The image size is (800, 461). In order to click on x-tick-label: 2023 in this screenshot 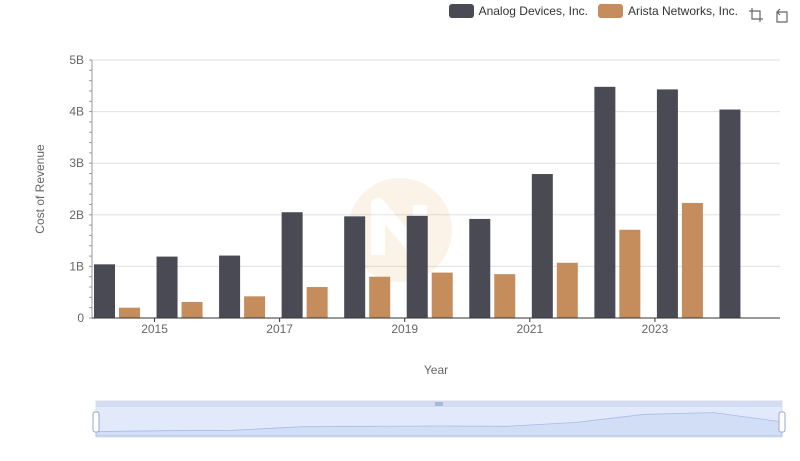, I will do `click(655, 329)`.